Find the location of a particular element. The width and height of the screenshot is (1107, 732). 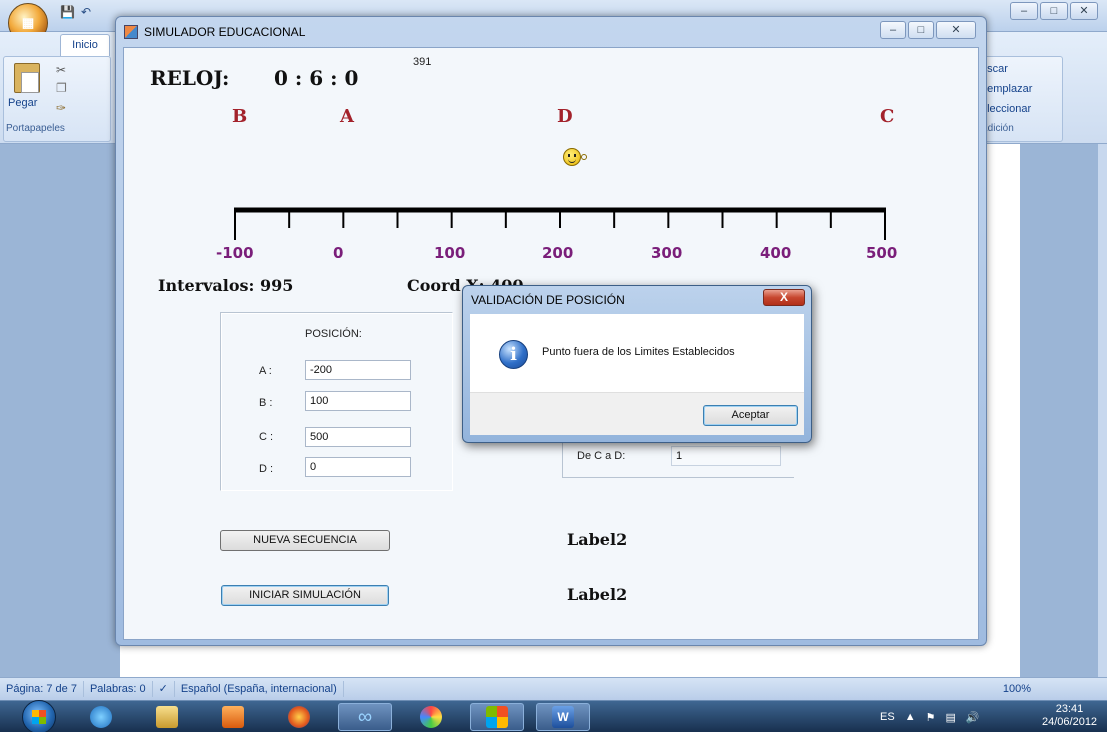

point-a-label: A is located at coordinates (347, 116).